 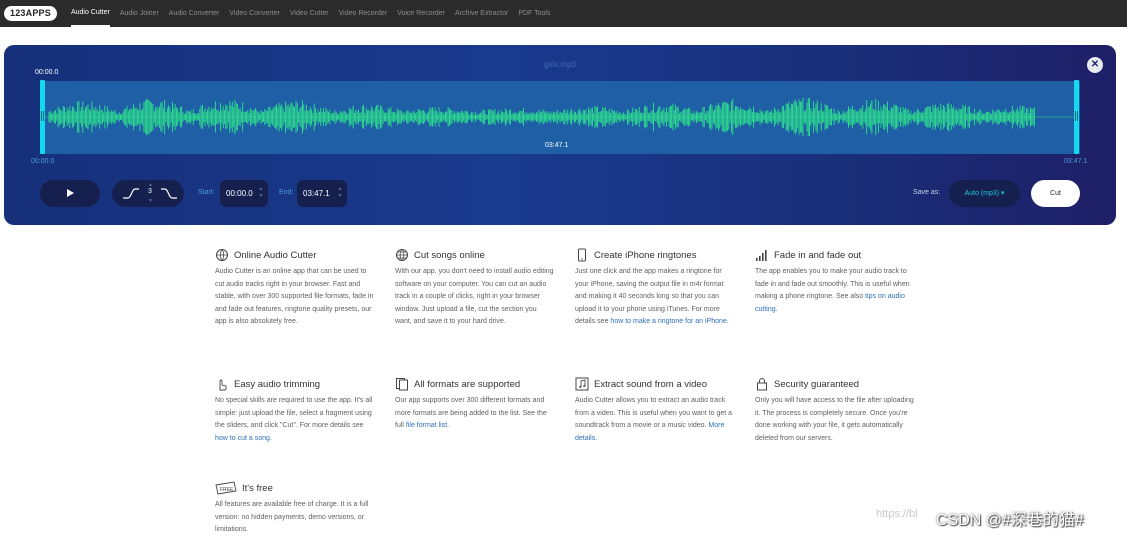 What do you see at coordinates (645, 255) in the screenshot?
I see `feature-title: Create iPhone ringtones` at bounding box center [645, 255].